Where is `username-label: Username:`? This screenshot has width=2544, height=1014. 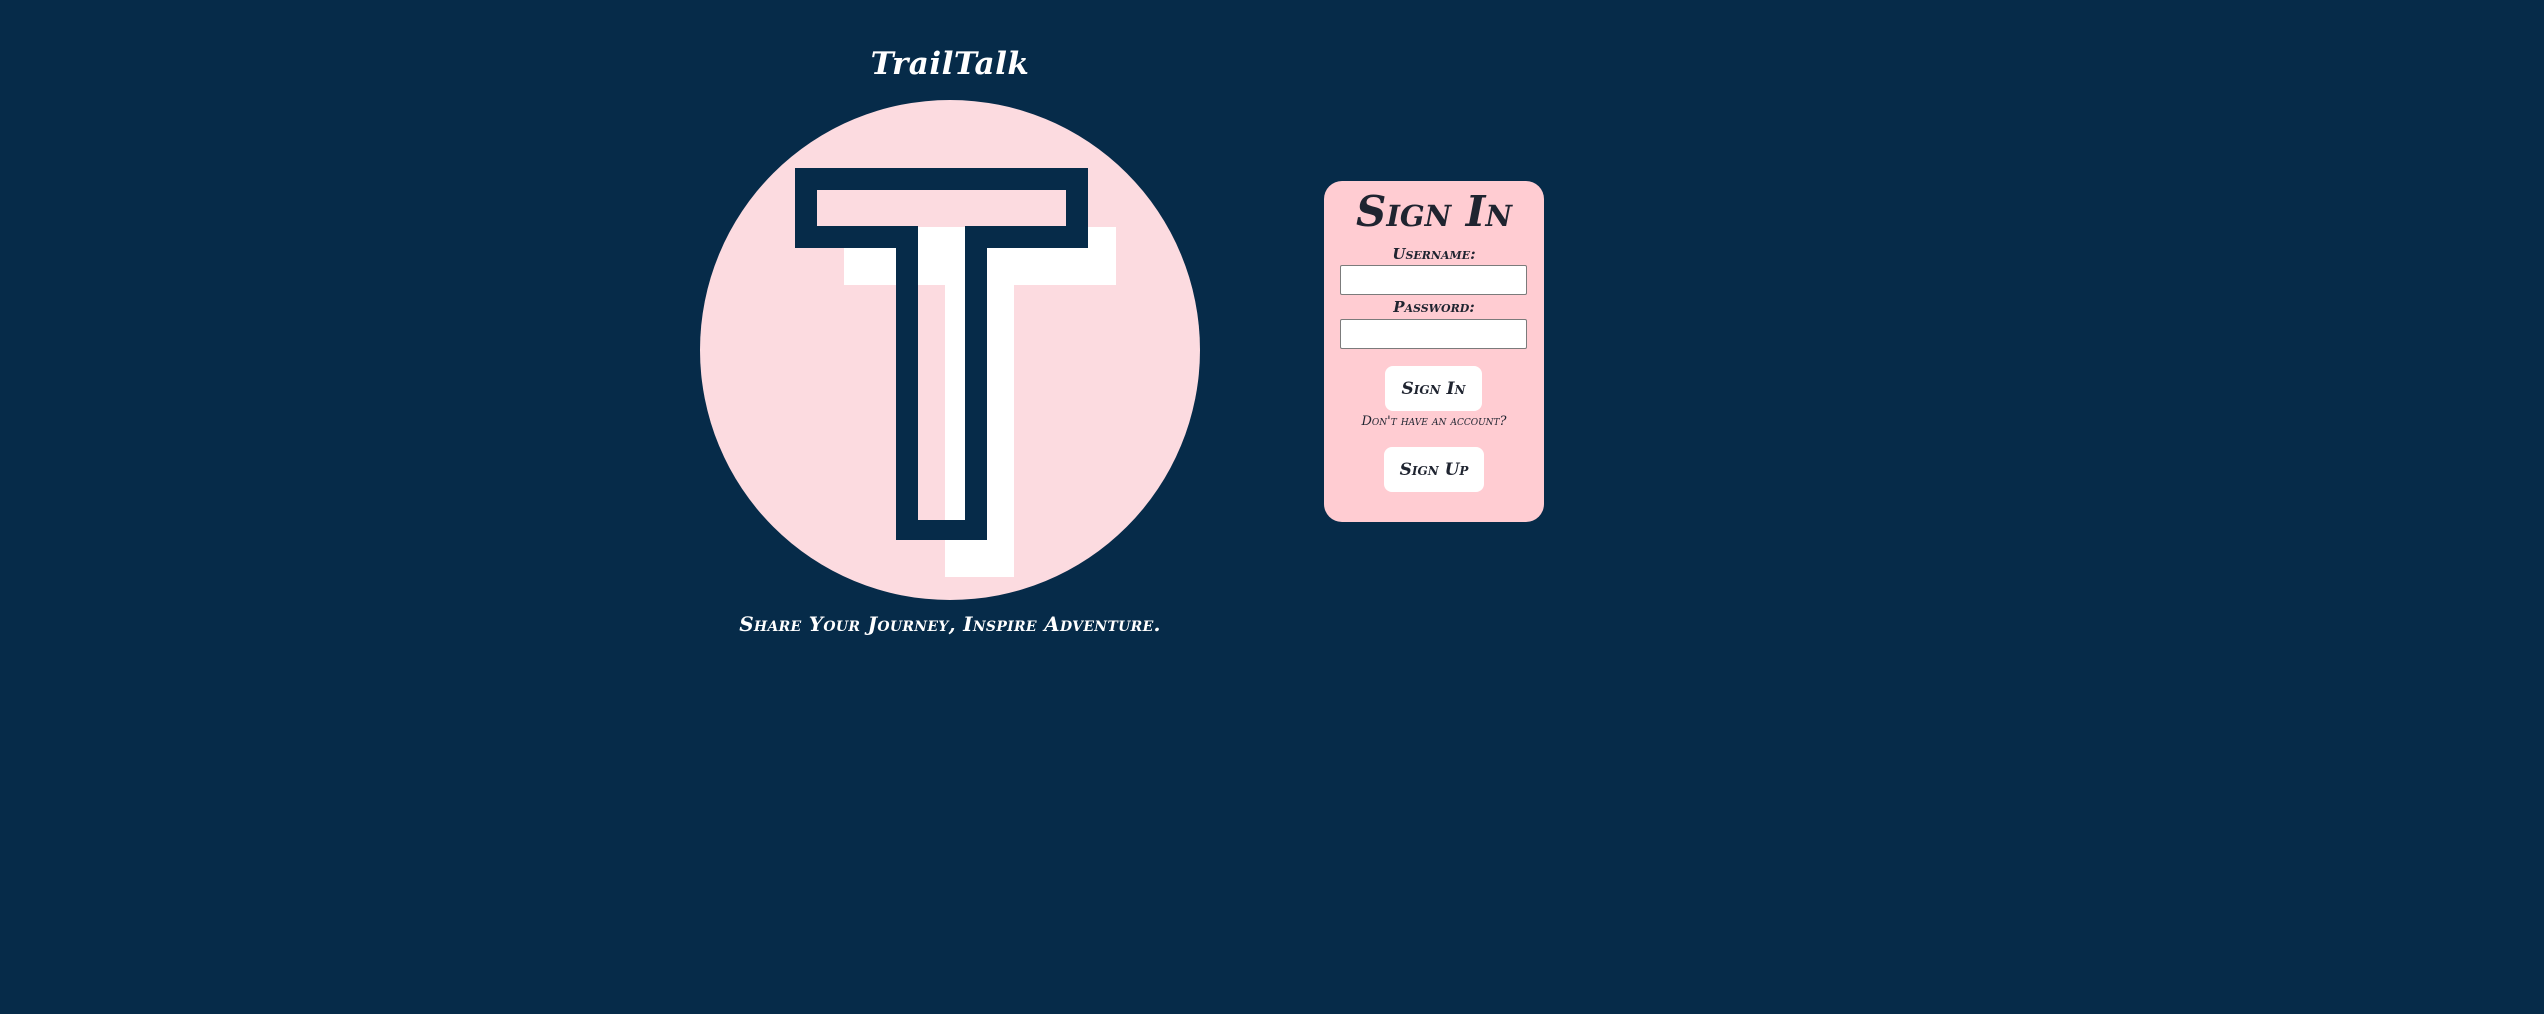 username-label: Username: is located at coordinates (1434, 254).